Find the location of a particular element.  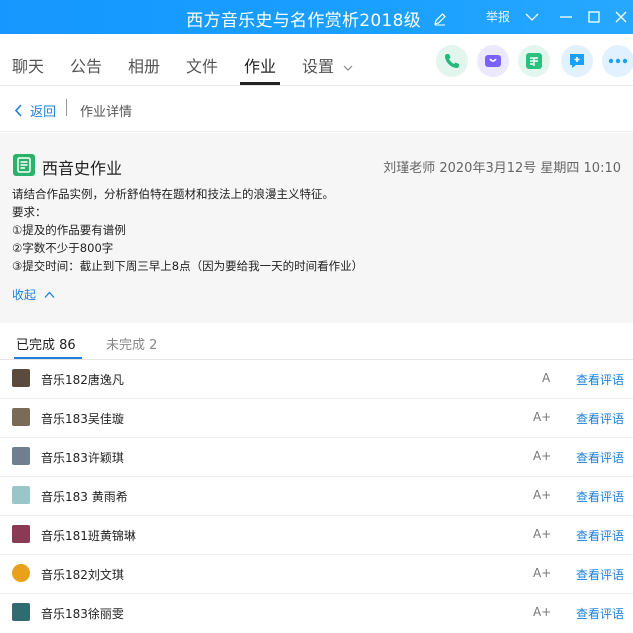

homework-meta: 刘瑾老师 2020年3月12号 星期四 10:10 is located at coordinates (502, 168).